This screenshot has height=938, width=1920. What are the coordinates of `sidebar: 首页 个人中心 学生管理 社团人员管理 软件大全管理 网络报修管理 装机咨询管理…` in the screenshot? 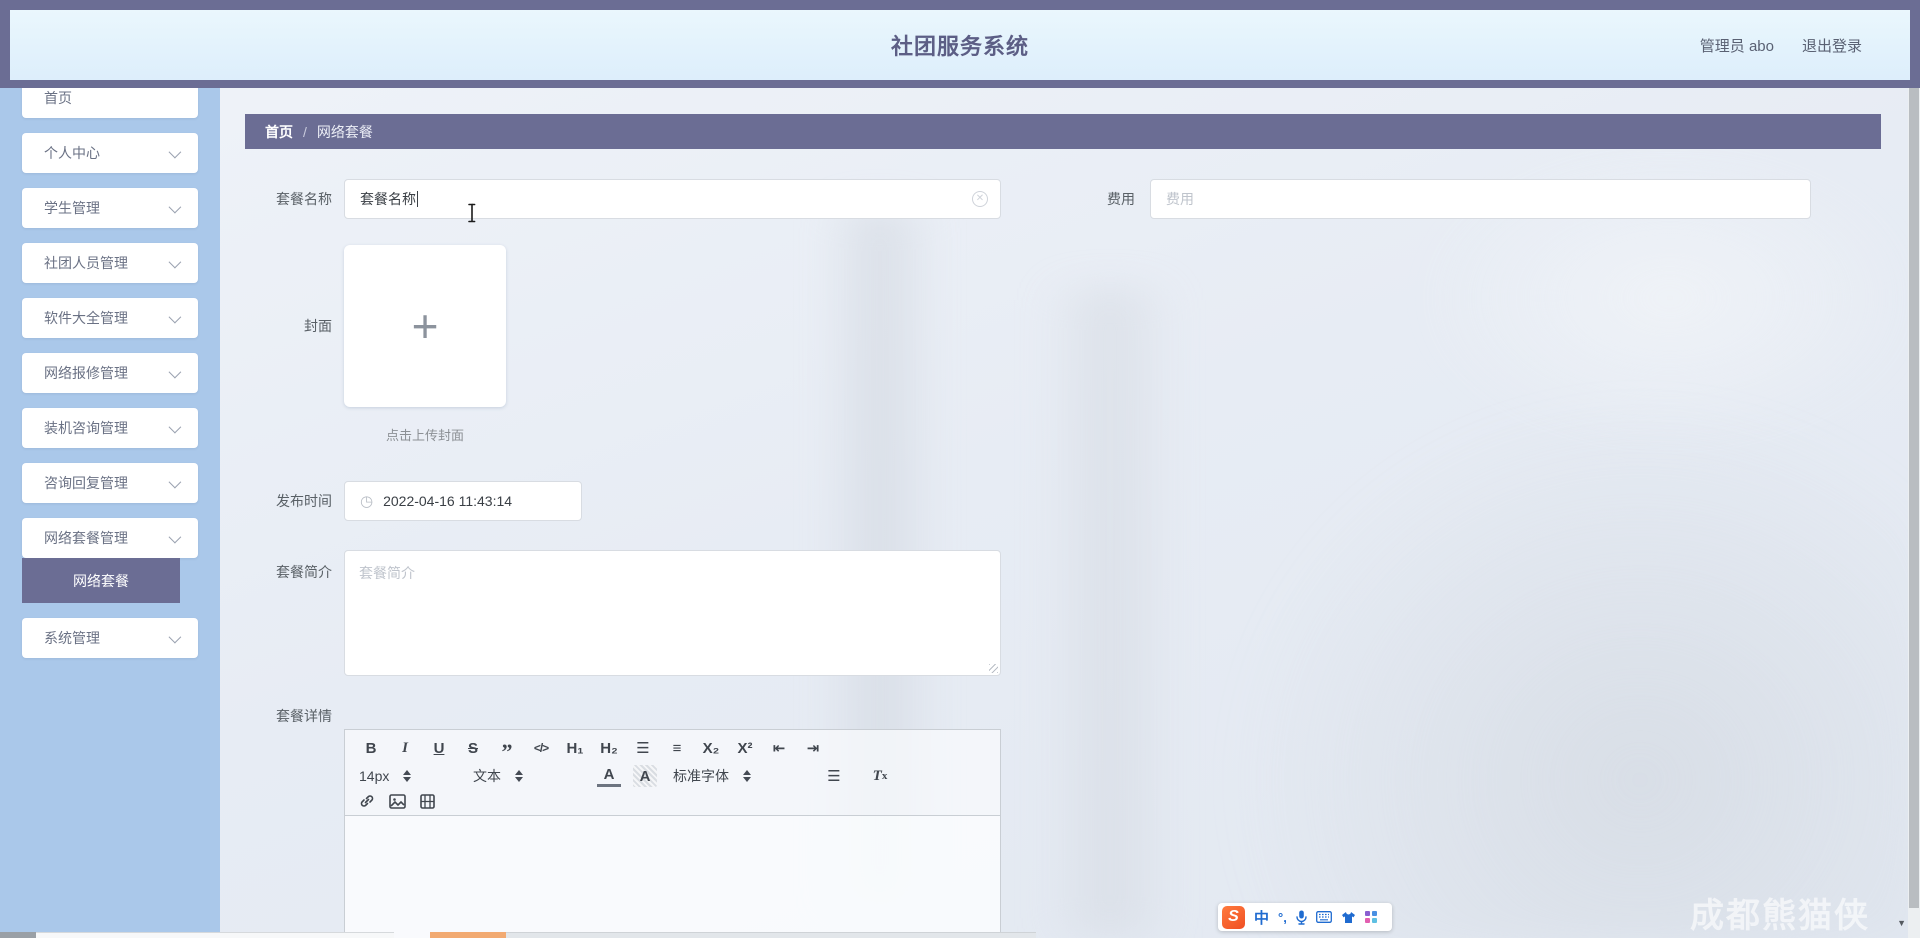 It's located at (110, 513).